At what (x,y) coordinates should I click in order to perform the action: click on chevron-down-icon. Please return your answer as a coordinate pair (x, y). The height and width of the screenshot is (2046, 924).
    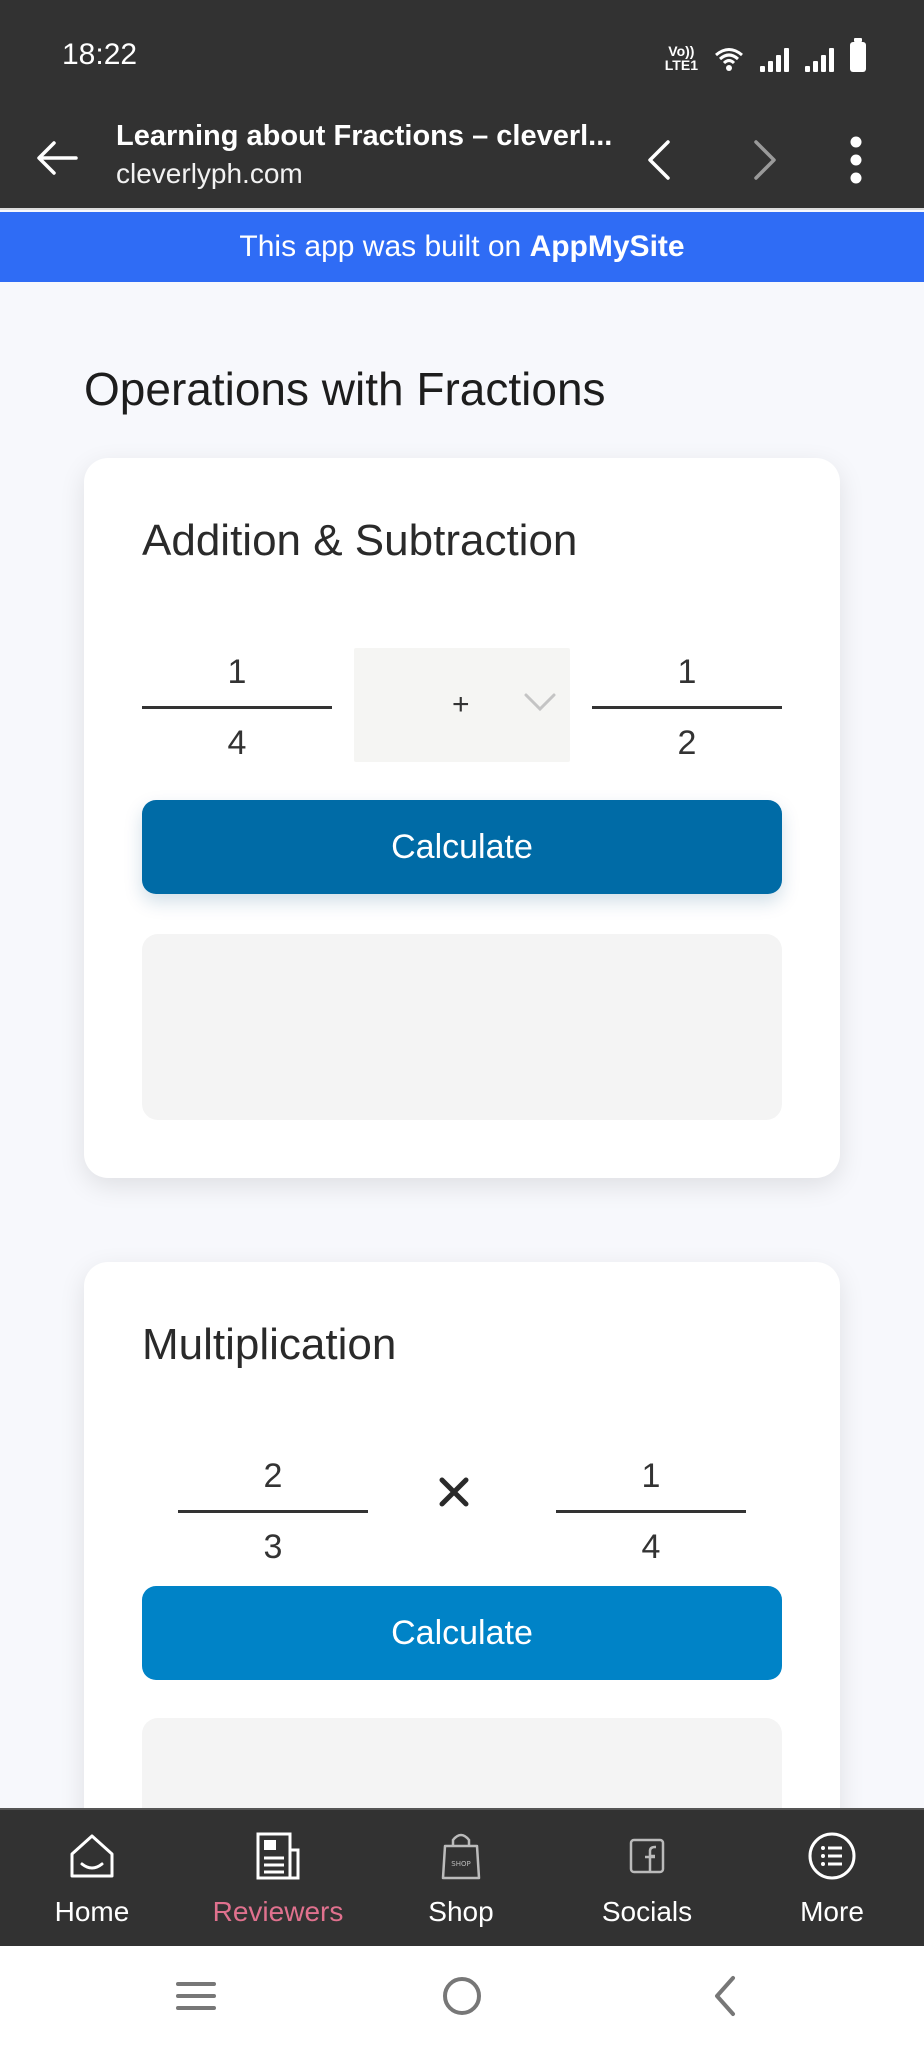
    Looking at the image, I should click on (540, 702).